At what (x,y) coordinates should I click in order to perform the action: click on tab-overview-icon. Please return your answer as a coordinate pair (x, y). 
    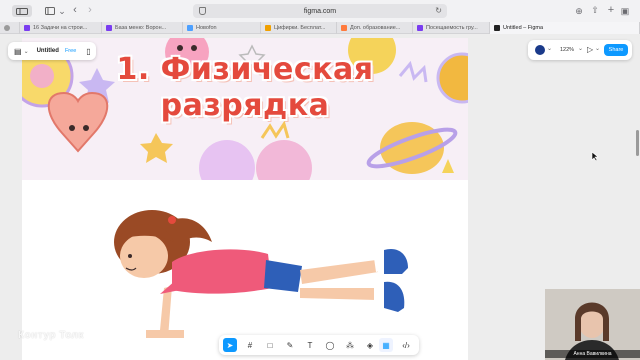
    Looking at the image, I should click on (50, 11).